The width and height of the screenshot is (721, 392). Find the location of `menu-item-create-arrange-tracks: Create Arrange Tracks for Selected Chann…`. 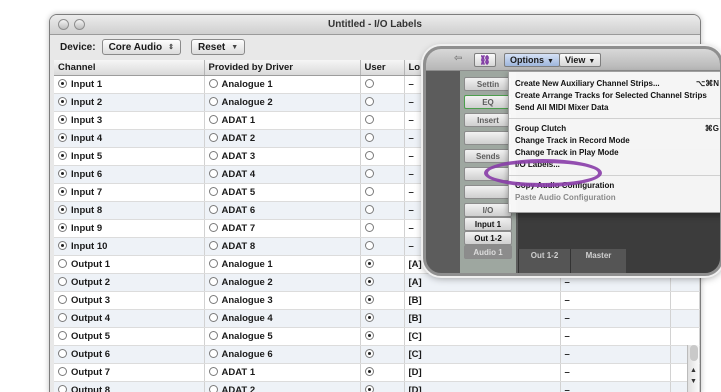

menu-item-create-arrange-tracks: Create Arrange Tracks for Selected Chann… is located at coordinates (611, 95).